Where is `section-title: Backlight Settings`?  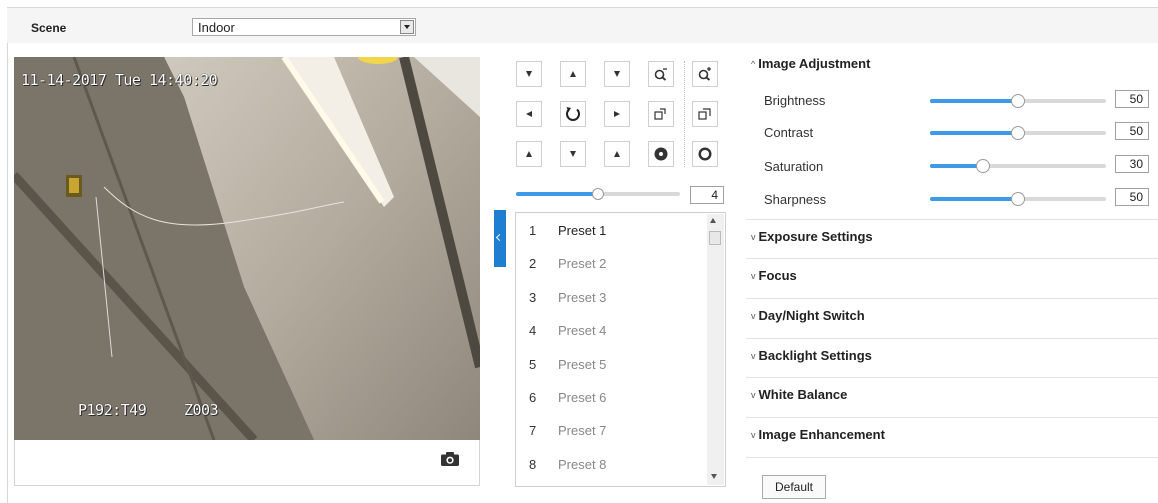
section-title: Backlight Settings is located at coordinates (815, 355).